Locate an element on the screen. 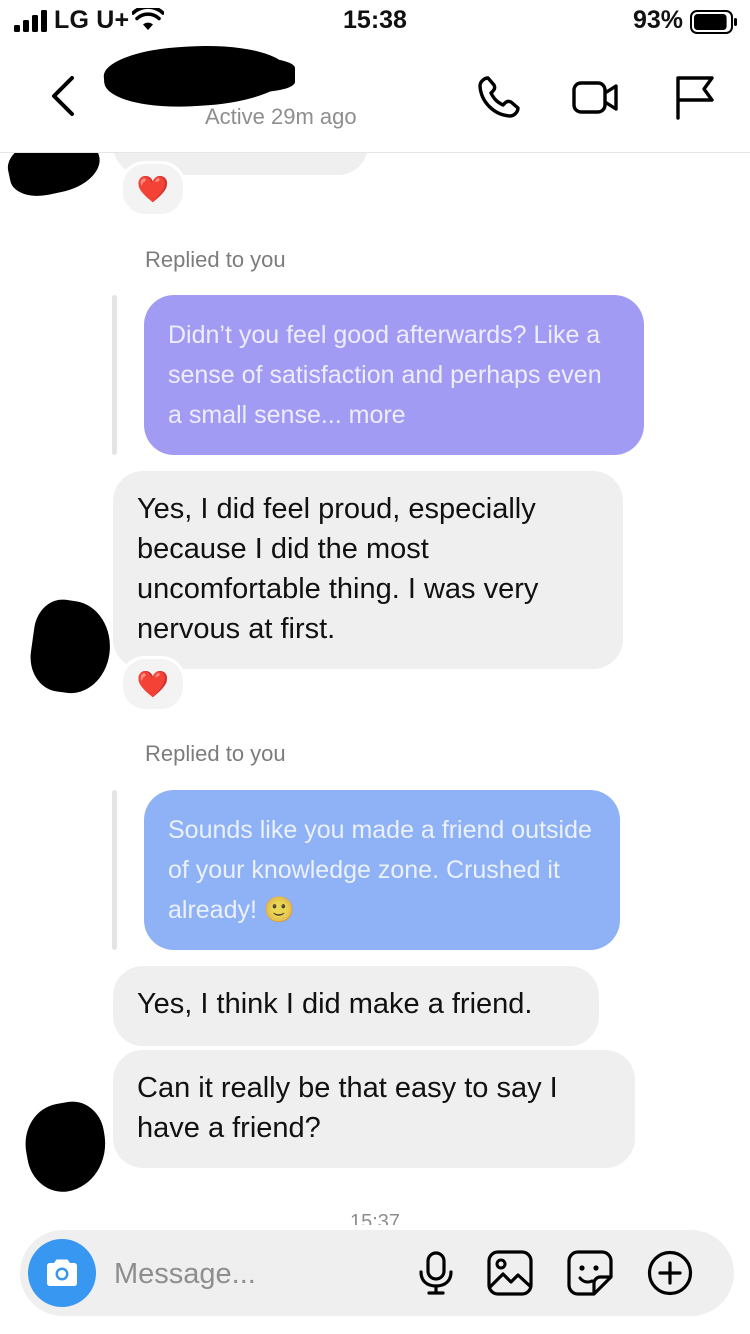  phone-icon is located at coordinates (499, 97).